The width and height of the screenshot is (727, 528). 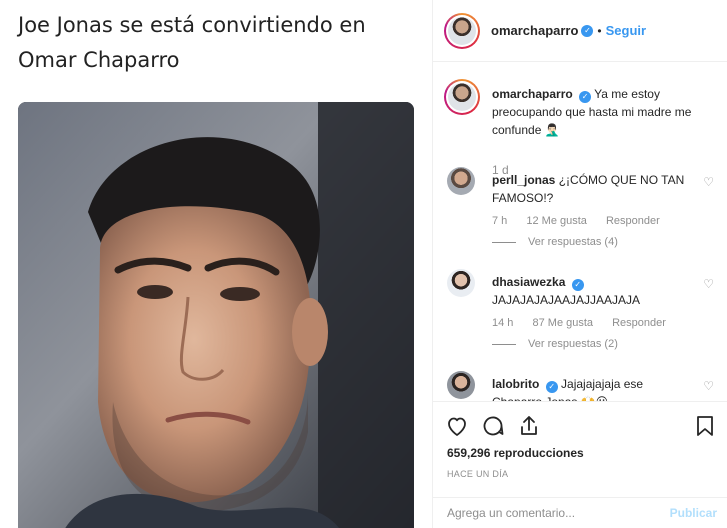 I want to click on author-avatar, so click(x=462, y=30).